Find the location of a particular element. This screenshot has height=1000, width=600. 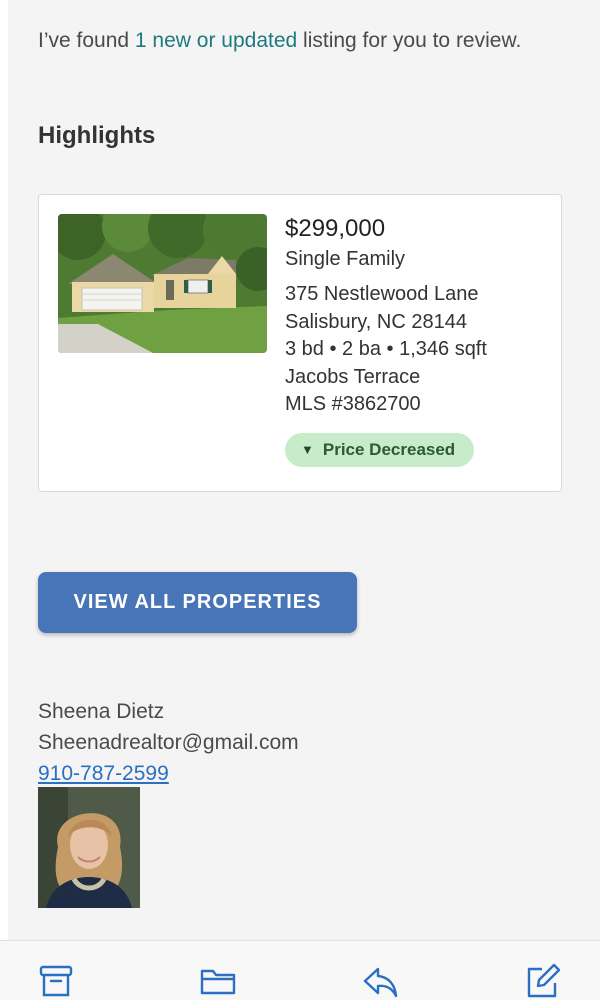

agent-phone-link: 910-787-2599 is located at coordinates (168, 773).